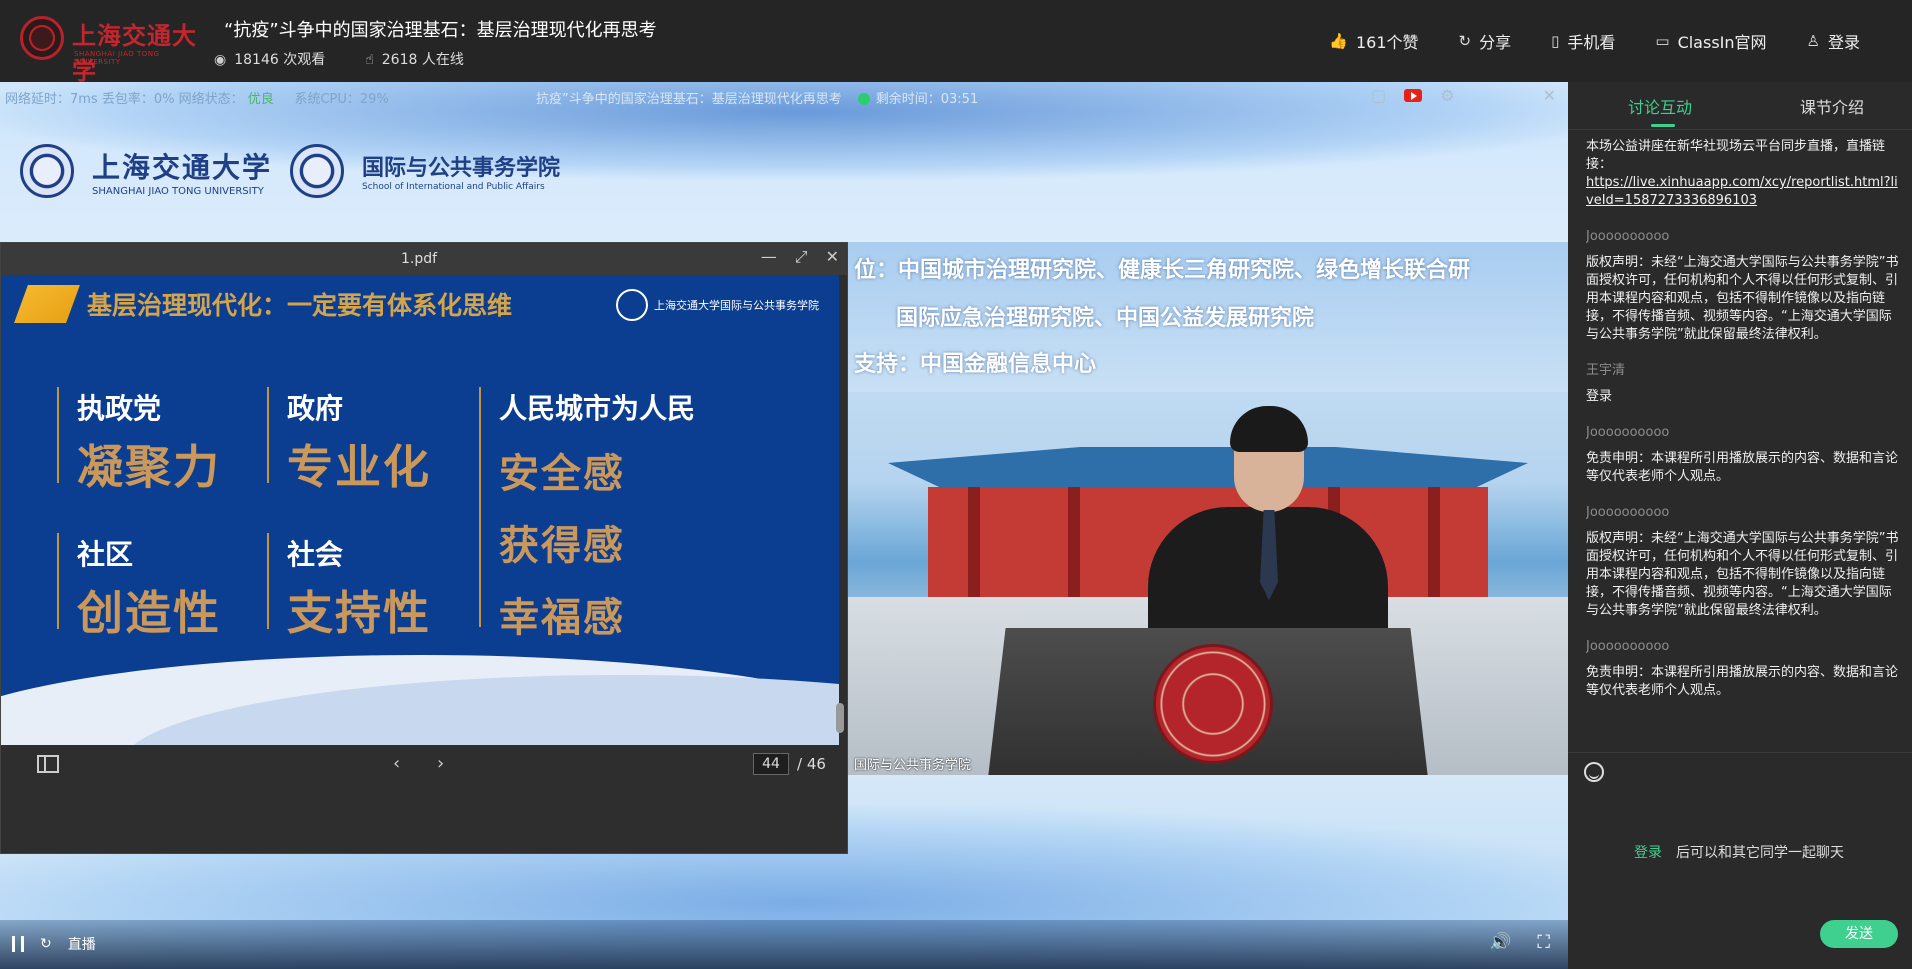 This screenshot has width=1912, height=969. What do you see at coordinates (1519, 942) in the screenshot?
I see `player-right-controls: 🔊 ⛶` at bounding box center [1519, 942].